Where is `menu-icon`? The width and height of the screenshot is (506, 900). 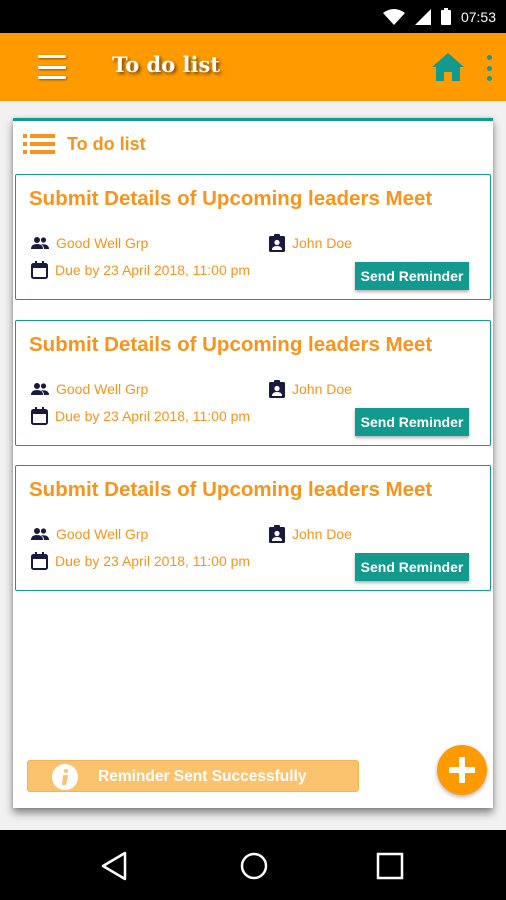 menu-icon is located at coordinates (52, 67).